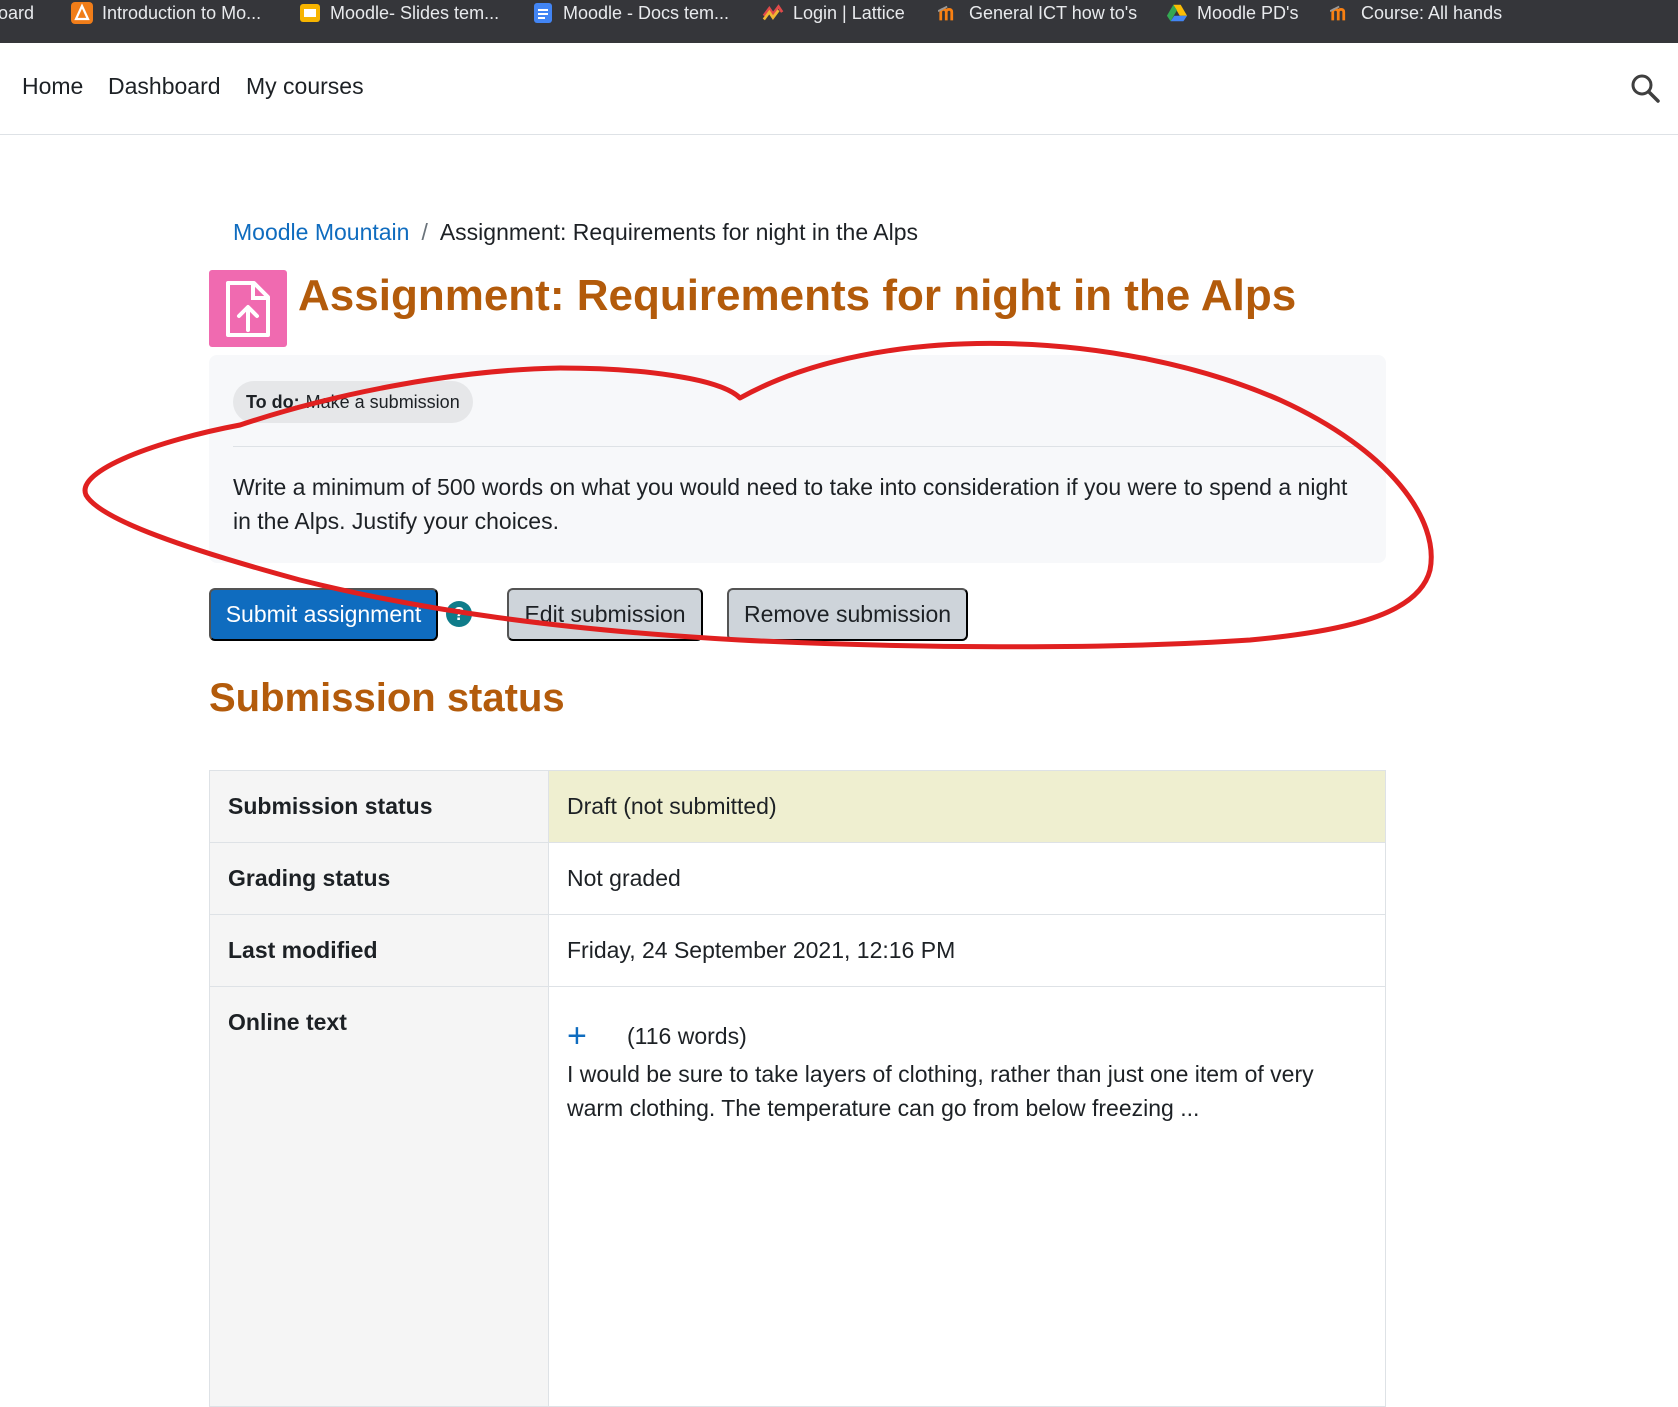  What do you see at coordinates (382, 401) in the screenshot?
I see `todo-text: Make a submission` at bounding box center [382, 401].